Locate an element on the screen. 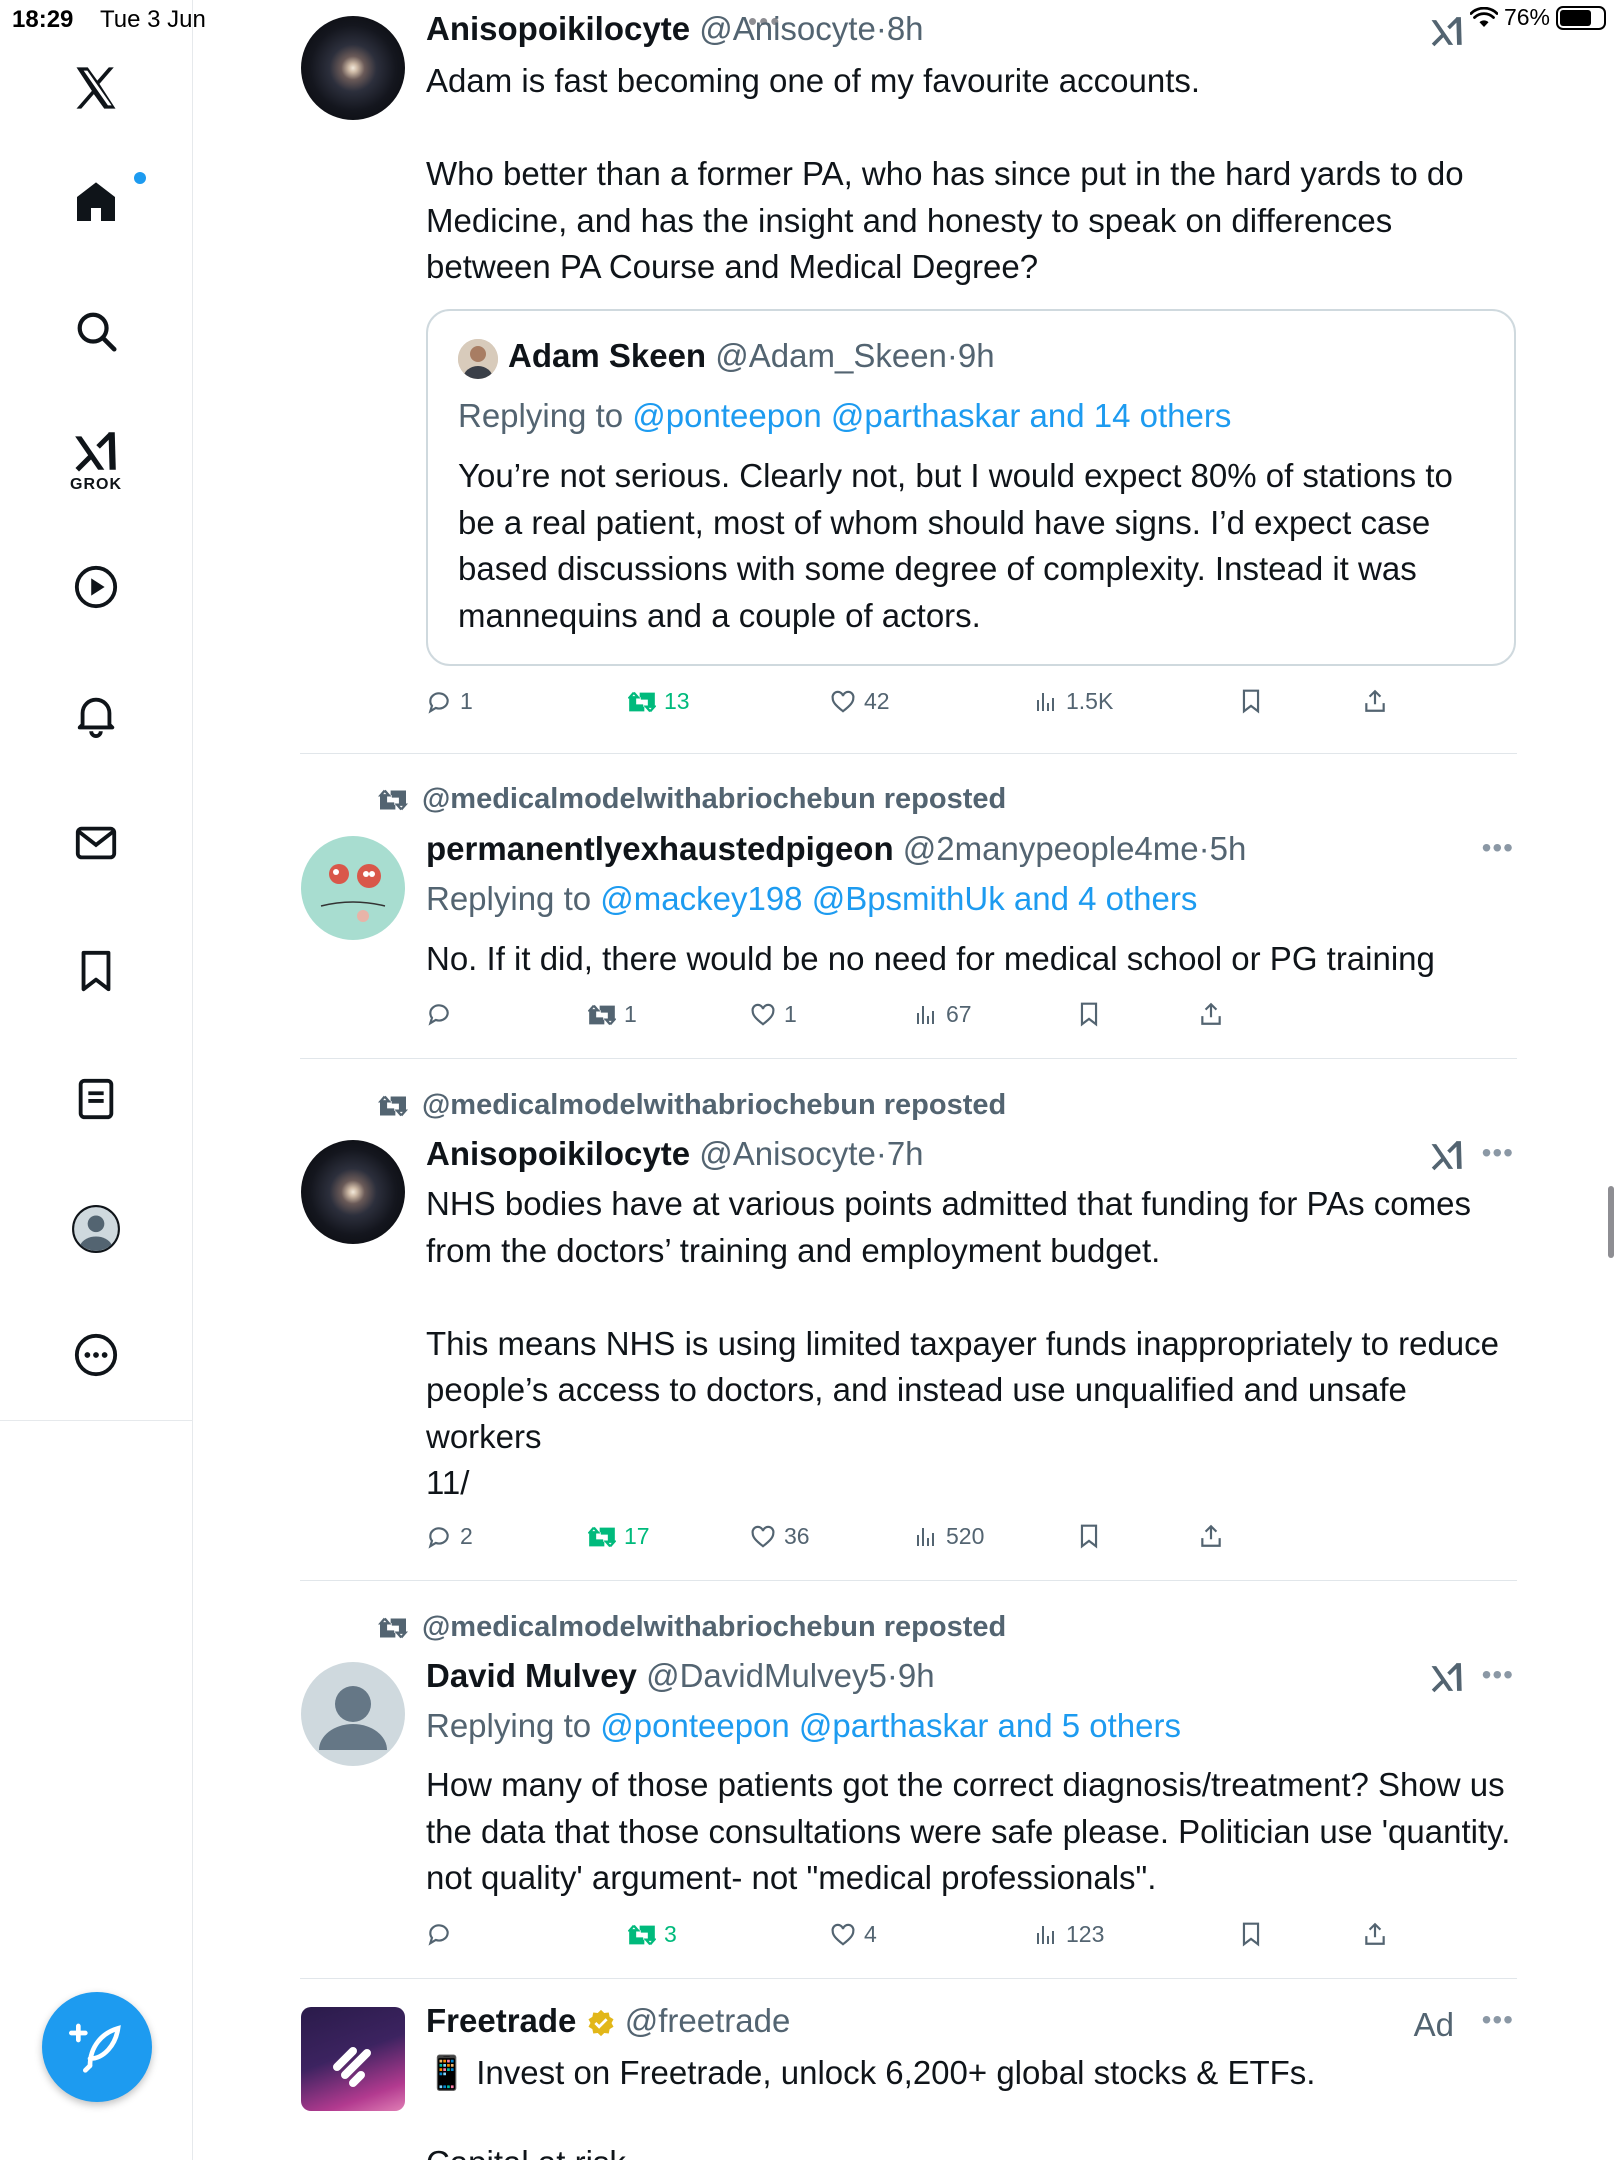 The width and height of the screenshot is (1620, 2160). tweet-time: 7h is located at coordinates (905, 1153).